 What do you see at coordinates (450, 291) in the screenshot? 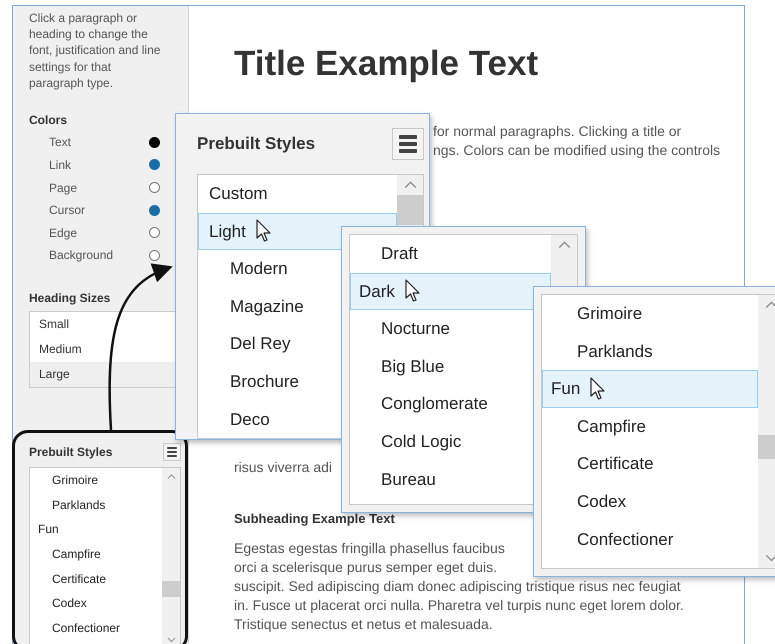
I see `style-list-item: Dark` at bounding box center [450, 291].